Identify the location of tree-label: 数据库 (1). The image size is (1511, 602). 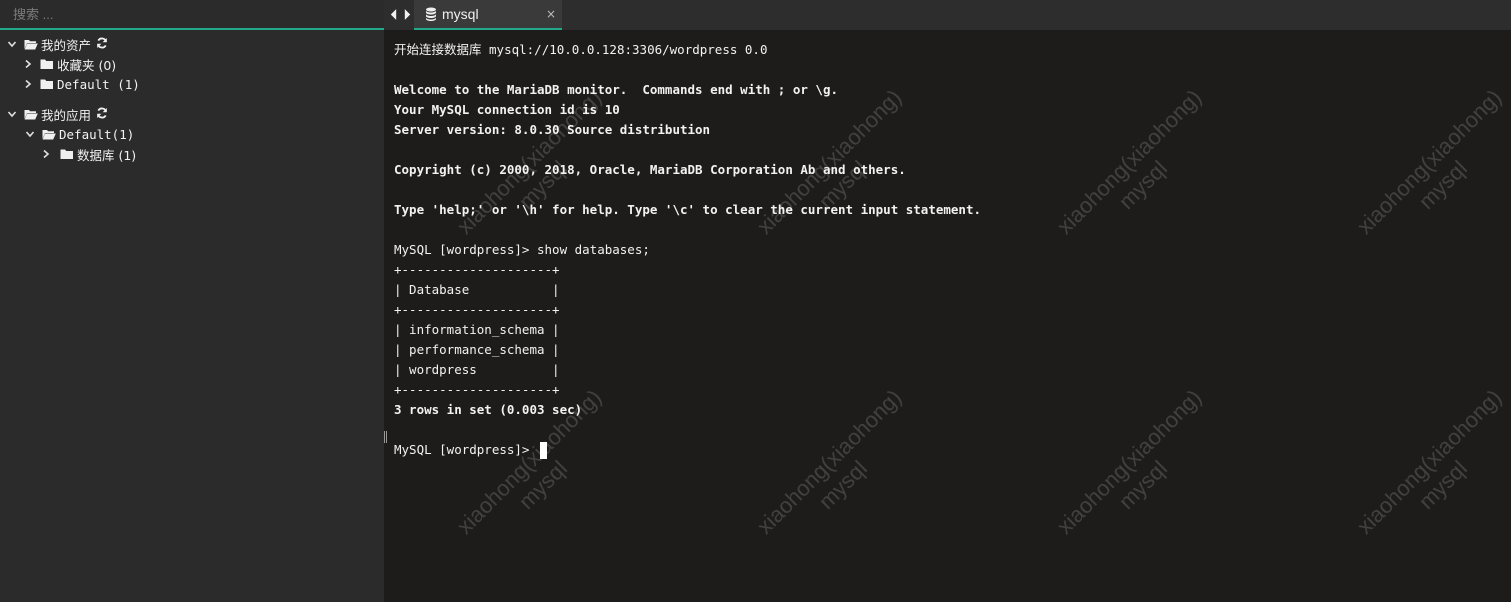
(107, 155).